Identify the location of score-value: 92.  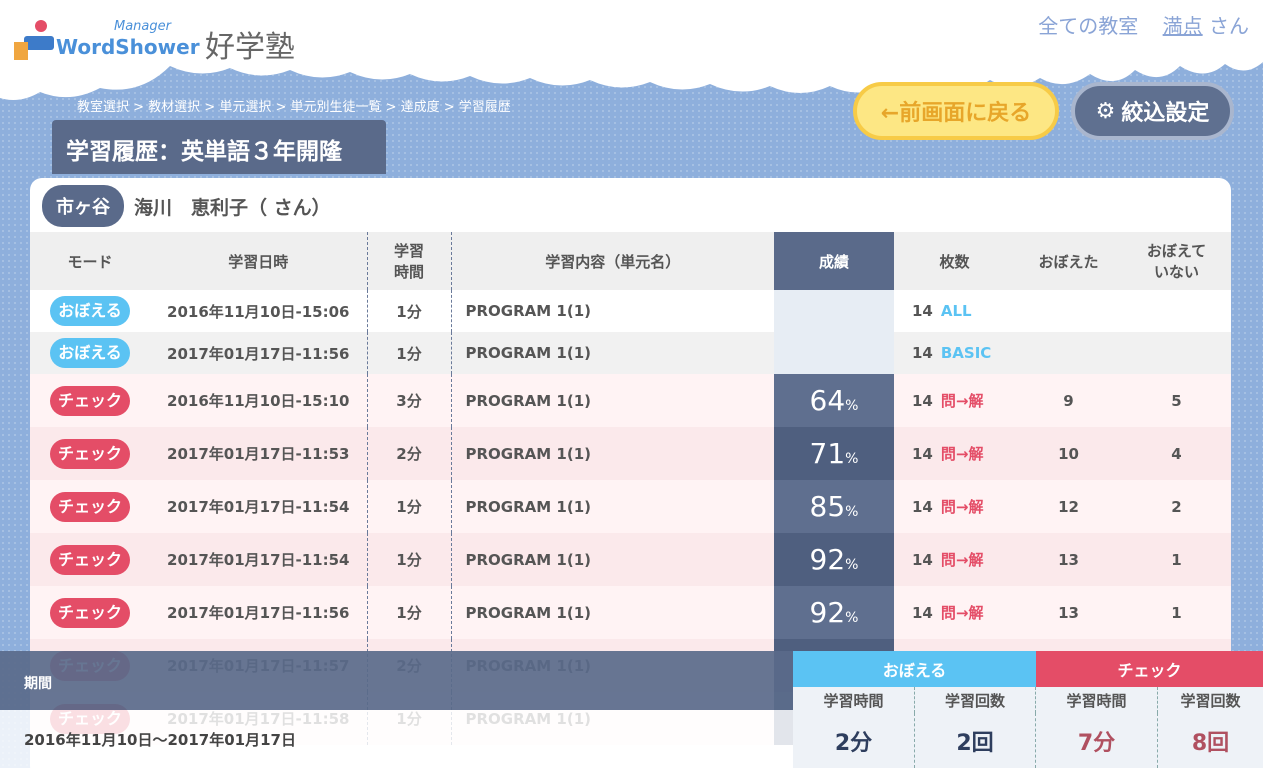
(827, 559).